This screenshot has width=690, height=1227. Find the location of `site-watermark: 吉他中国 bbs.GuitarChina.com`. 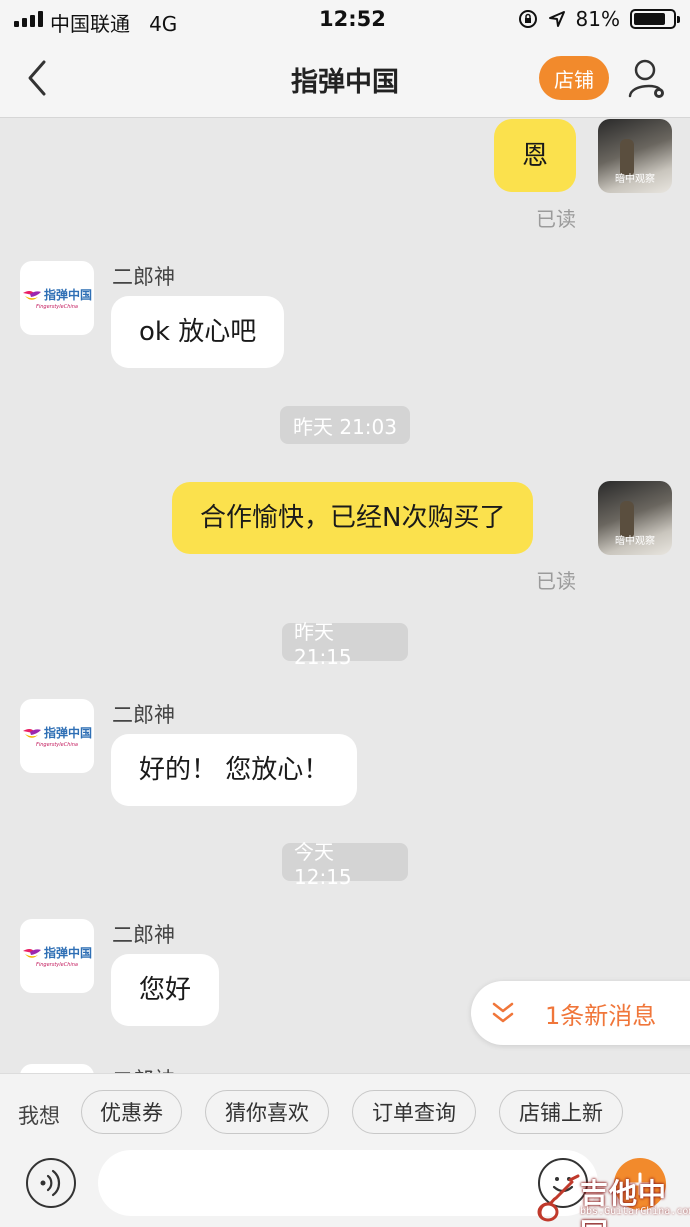

site-watermark: 吉他中国 bbs.GuitarChina.com is located at coordinates (613, 1196).